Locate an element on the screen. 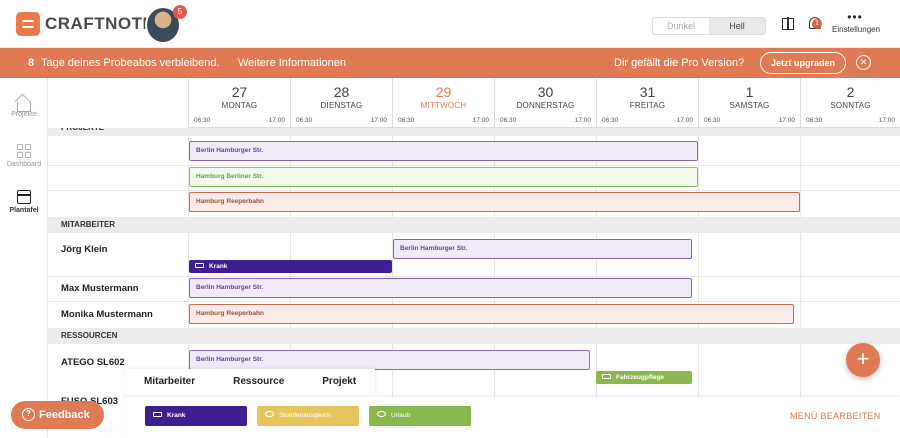 This screenshot has width=900, height=438. day-number: 1 is located at coordinates (749, 92).